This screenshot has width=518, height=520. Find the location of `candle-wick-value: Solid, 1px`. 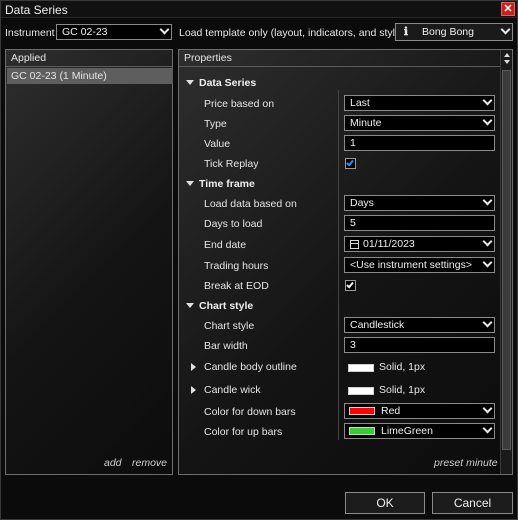

candle-wick-value: Solid, 1px is located at coordinates (402, 390).